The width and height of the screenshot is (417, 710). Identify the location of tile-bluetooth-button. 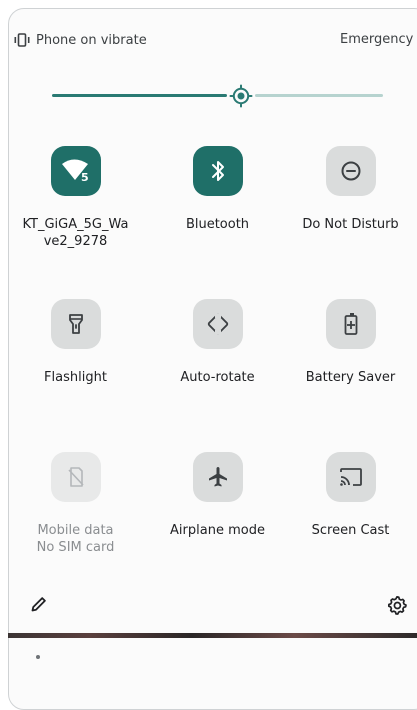
(217, 171).